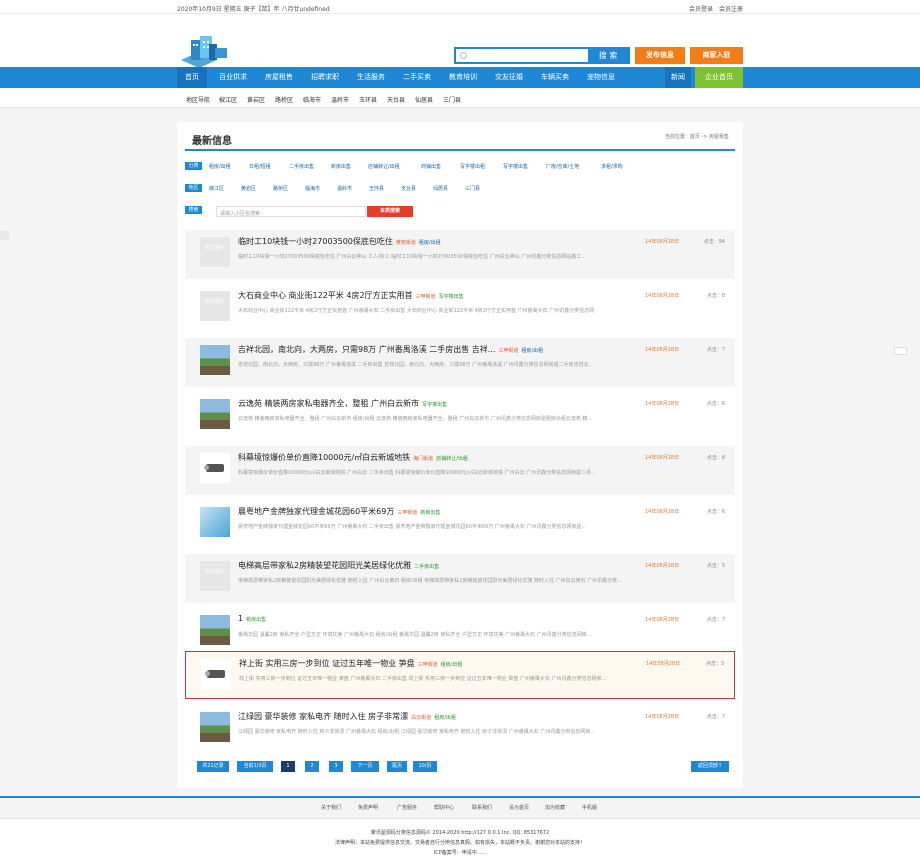 This screenshot has height=868, width=920. I want to click on listing-title-text: 晨粤地产金牌独家代理金城花园60平米69万, so click(316, 511).